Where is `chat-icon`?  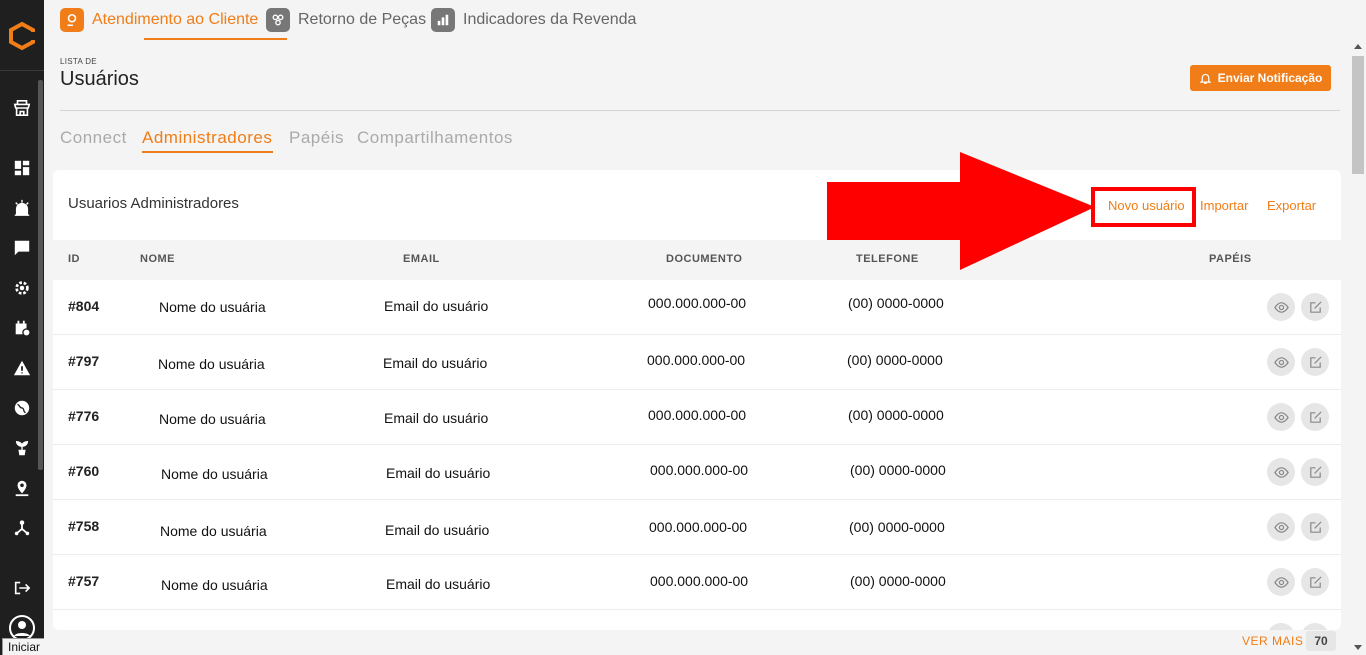
chat-icon is located at coordinates (22, 248).